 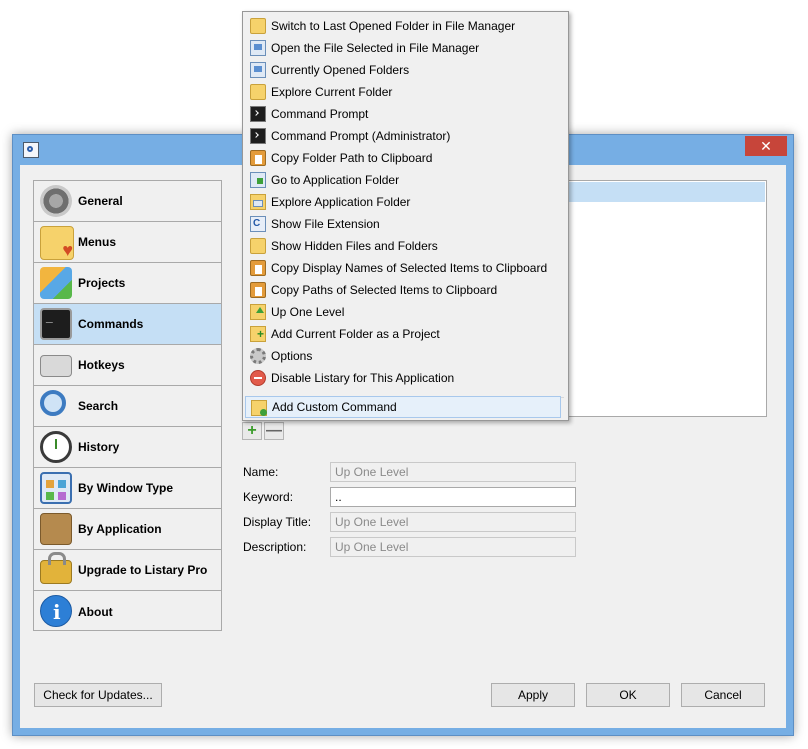 What do you see at coordinates (277, 522) in the screenshot?
I see `display-title-label: Display Title:` at bounding box center [277, 522].